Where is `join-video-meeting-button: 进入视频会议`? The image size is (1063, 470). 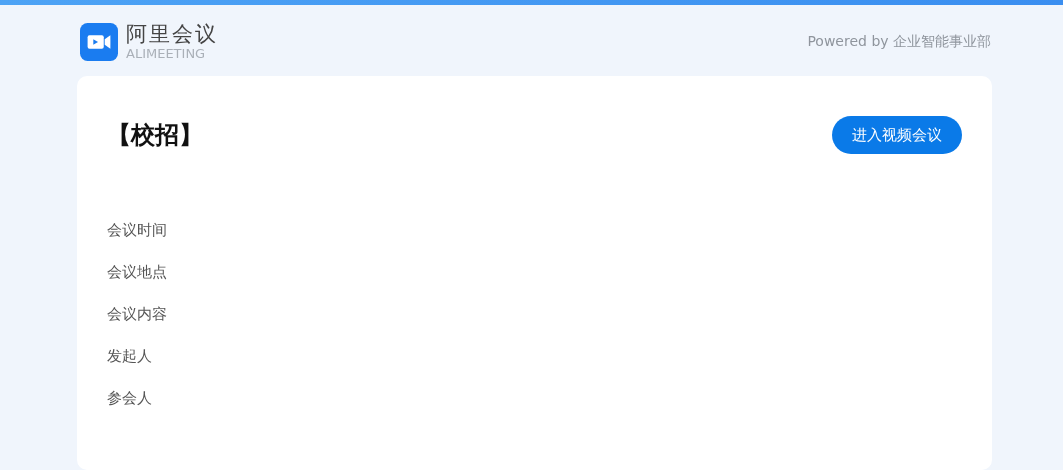 join-video-meeting-button: 进入视频会议 is located at coordinates (897, 135).